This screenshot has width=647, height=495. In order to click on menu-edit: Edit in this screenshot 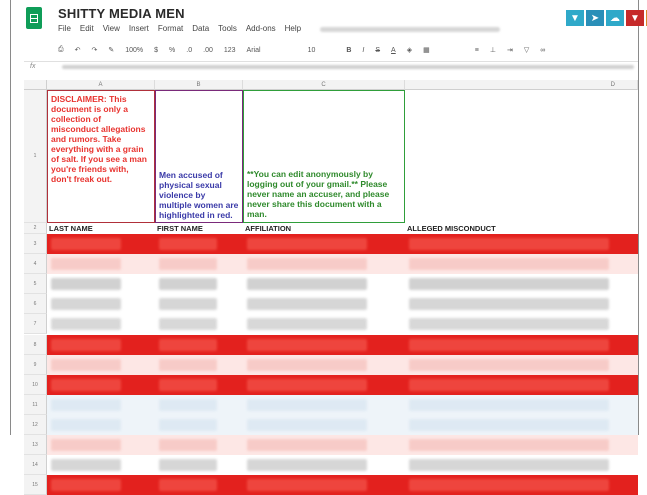, I will do `click(87, 28)`.